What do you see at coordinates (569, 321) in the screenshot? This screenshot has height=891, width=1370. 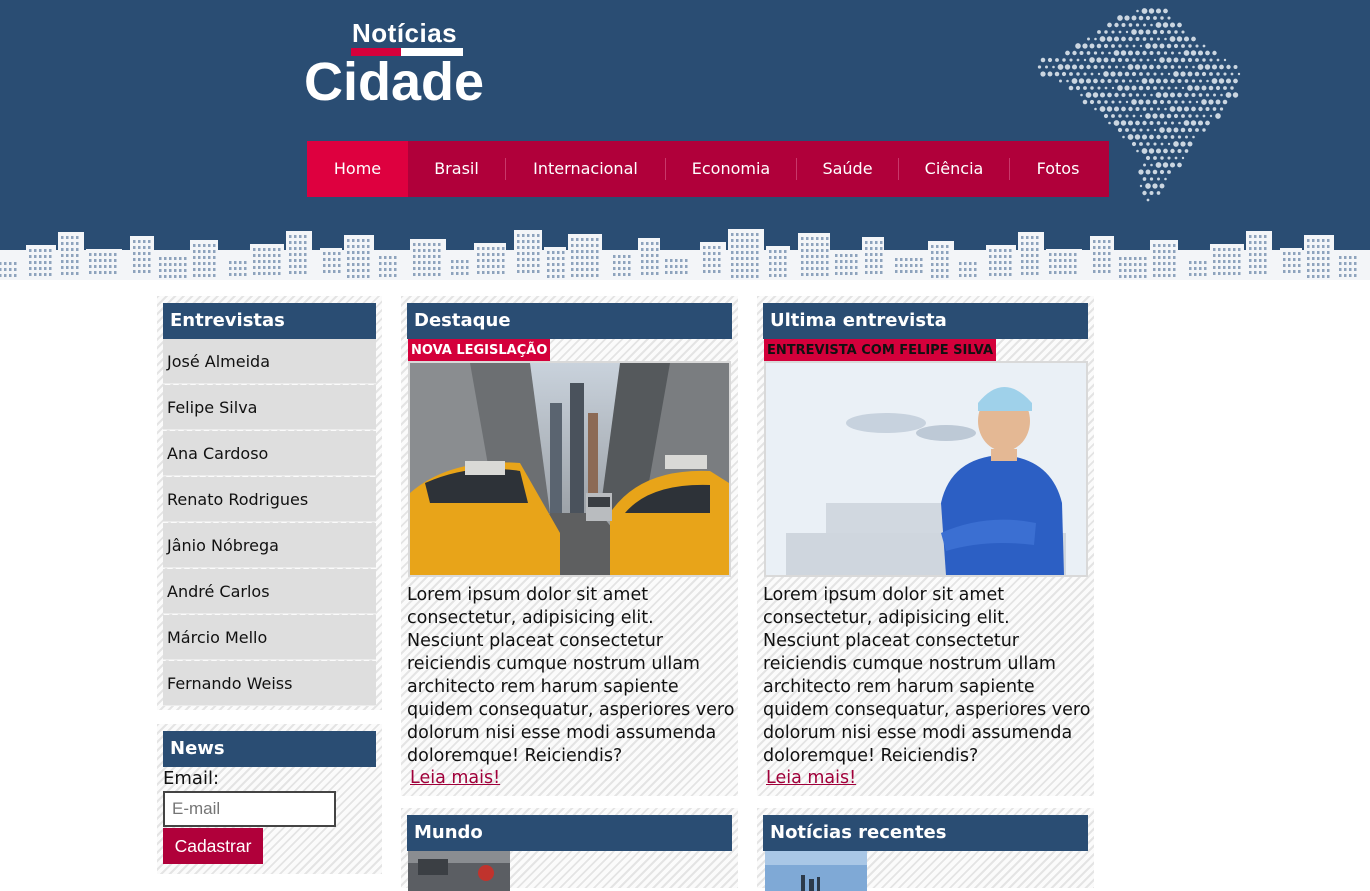 I see `featured-title: Destaque` at bounding box center [569, 321].